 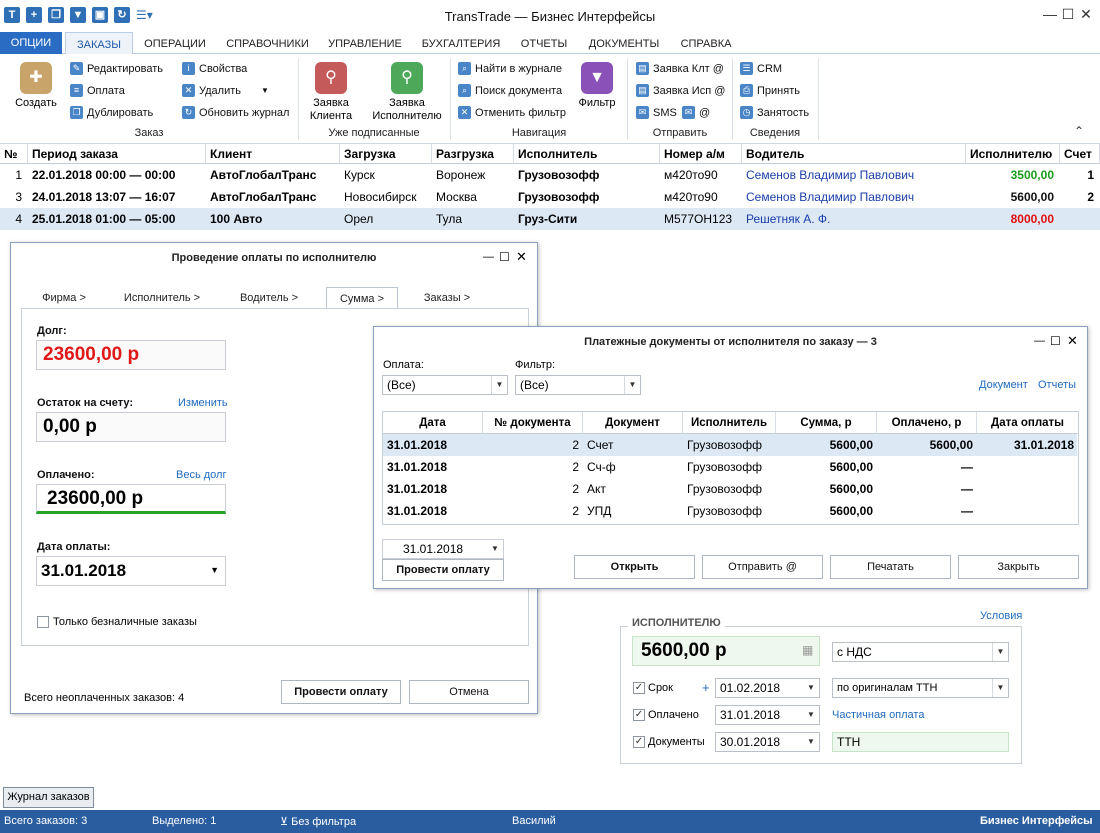 What do you see at coordinates (730, 467) in the screenshot?
I see `document-row: 31.01.2018 2 Сч-ф Грузовозофф 5600,00 —` at bounding box center [730, 467].